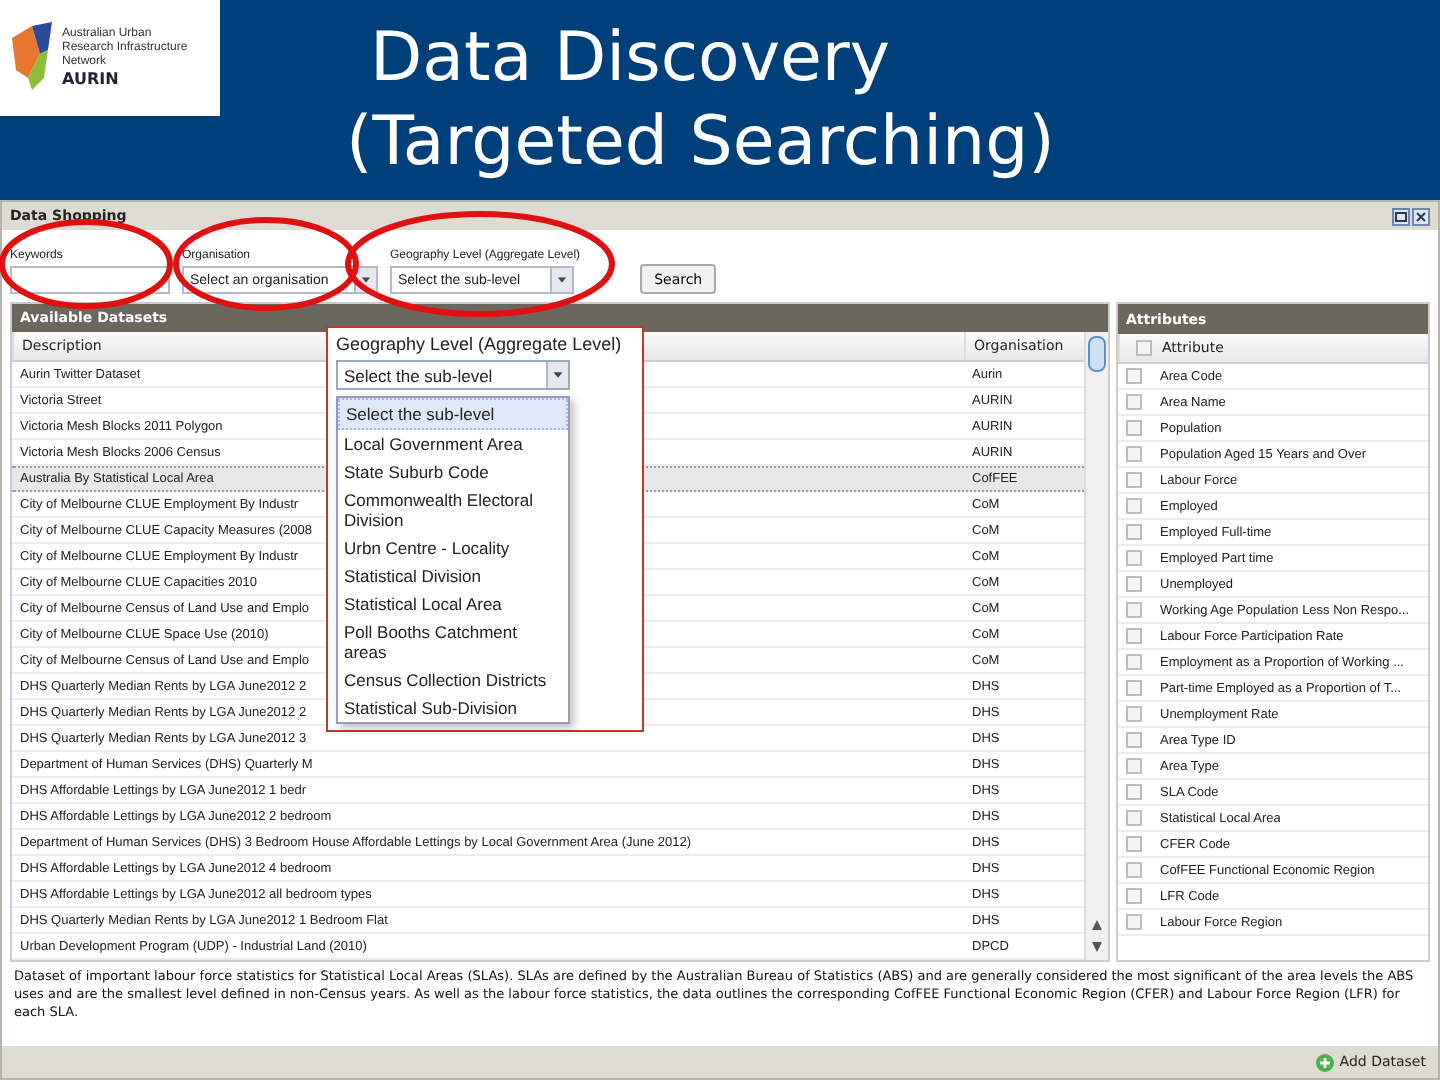 The height and width of the screenshot is (1080, 1440). What do you see at coordinates (630, 58) in the screenshot?
I see `slide-title: Data Discovery` at bounding box center [630, 58].